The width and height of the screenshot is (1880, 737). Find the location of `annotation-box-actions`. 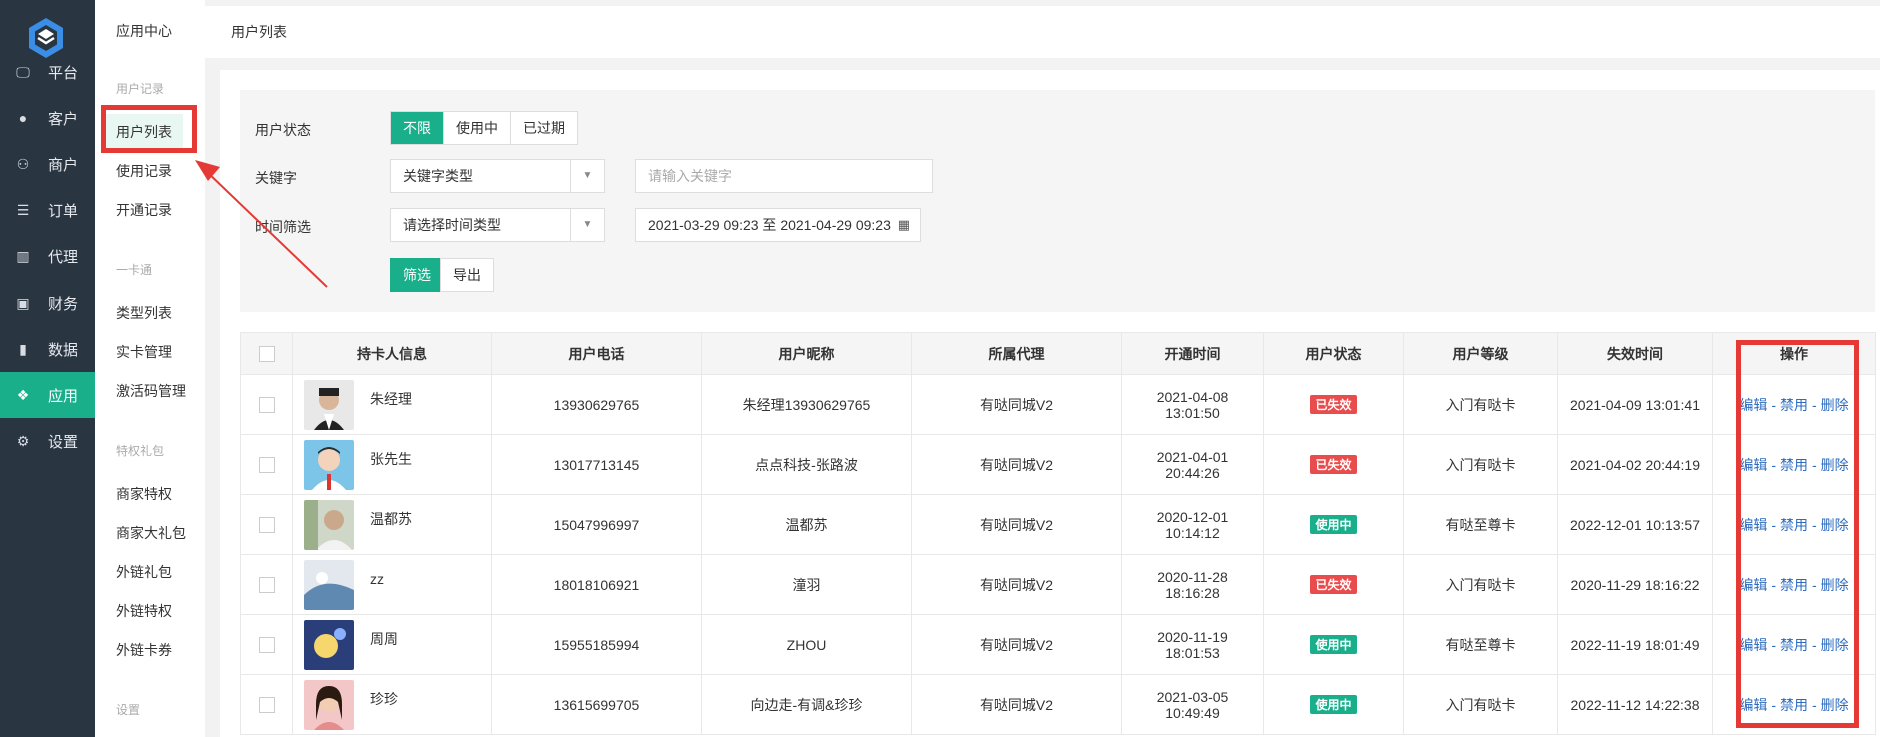

annotation-box-actions is located at coordinates (1797, 534).